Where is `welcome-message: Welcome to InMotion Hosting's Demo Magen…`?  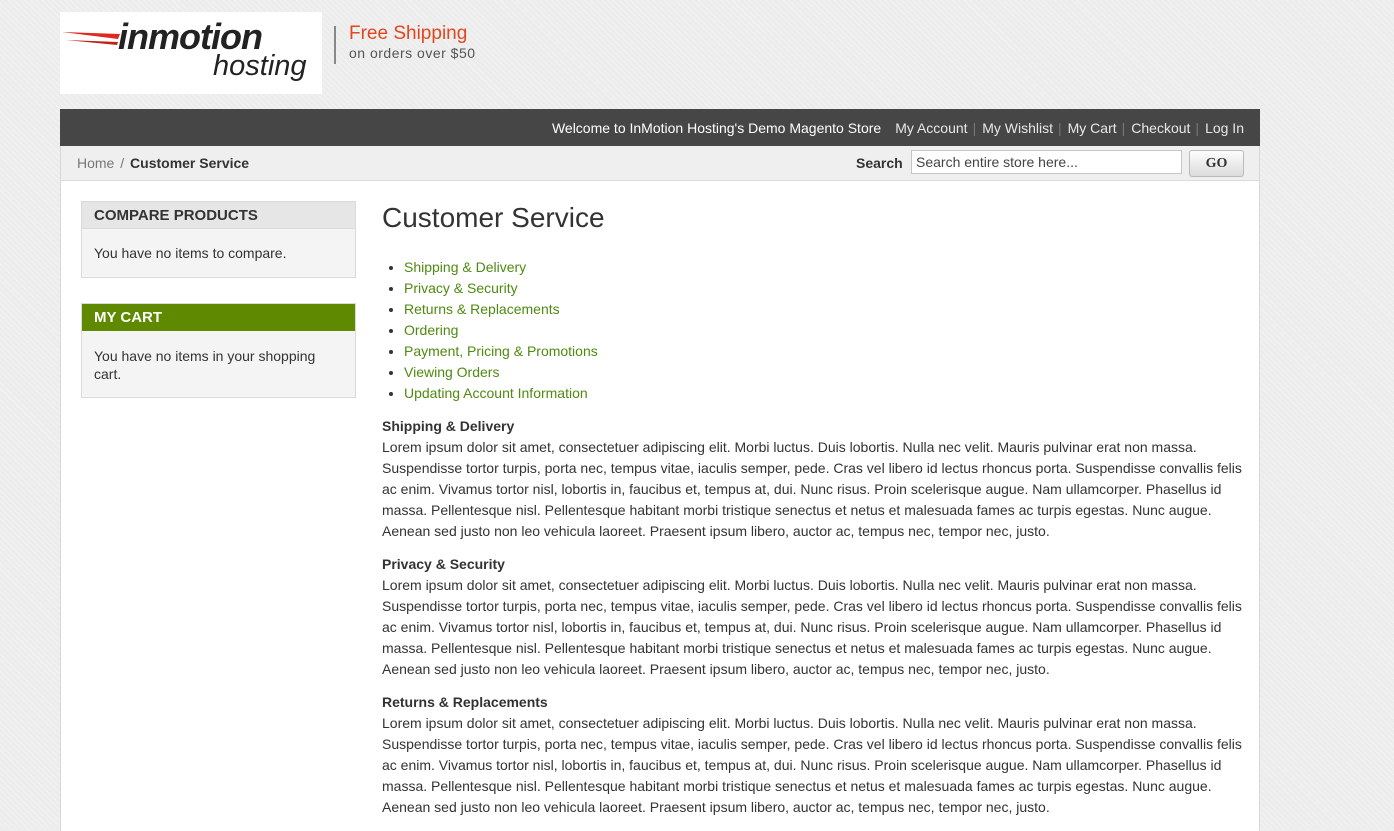 welcome-message: Welcome to InMotion Hosting's Demo Magen… is located at coordinates (716, 127).